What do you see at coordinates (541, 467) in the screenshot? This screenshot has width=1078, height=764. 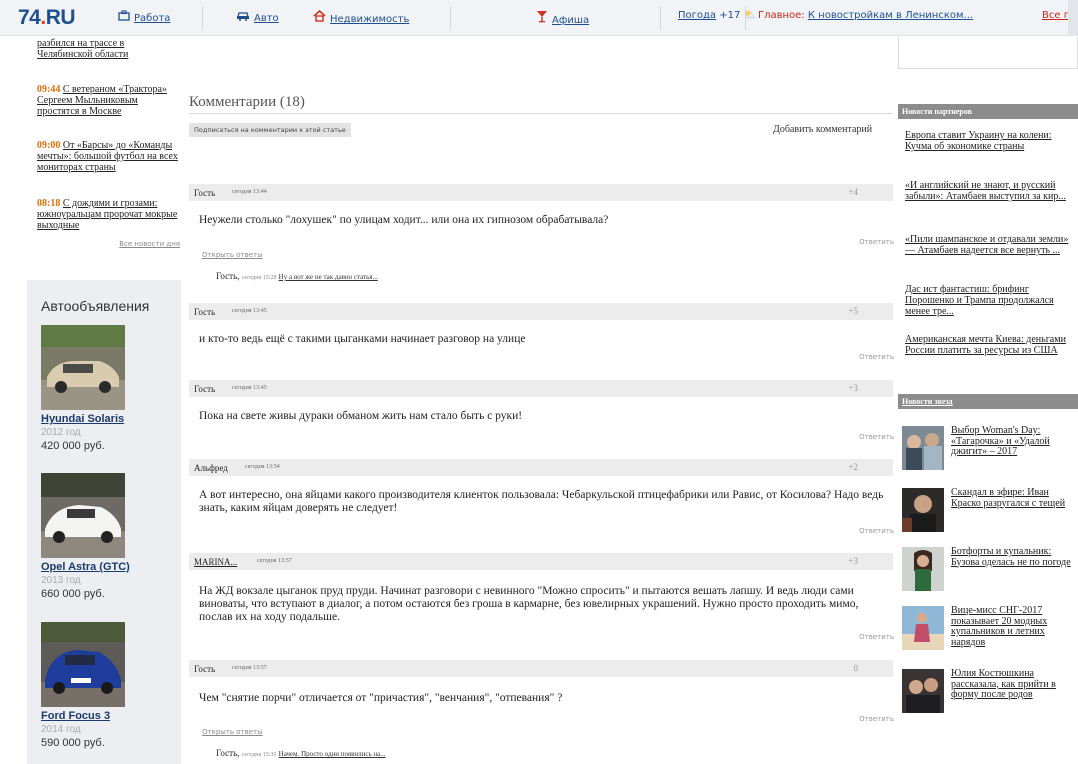 I see `comment-header: Альфред сегодня 13:54 +2` at bounding box center [541, 467].